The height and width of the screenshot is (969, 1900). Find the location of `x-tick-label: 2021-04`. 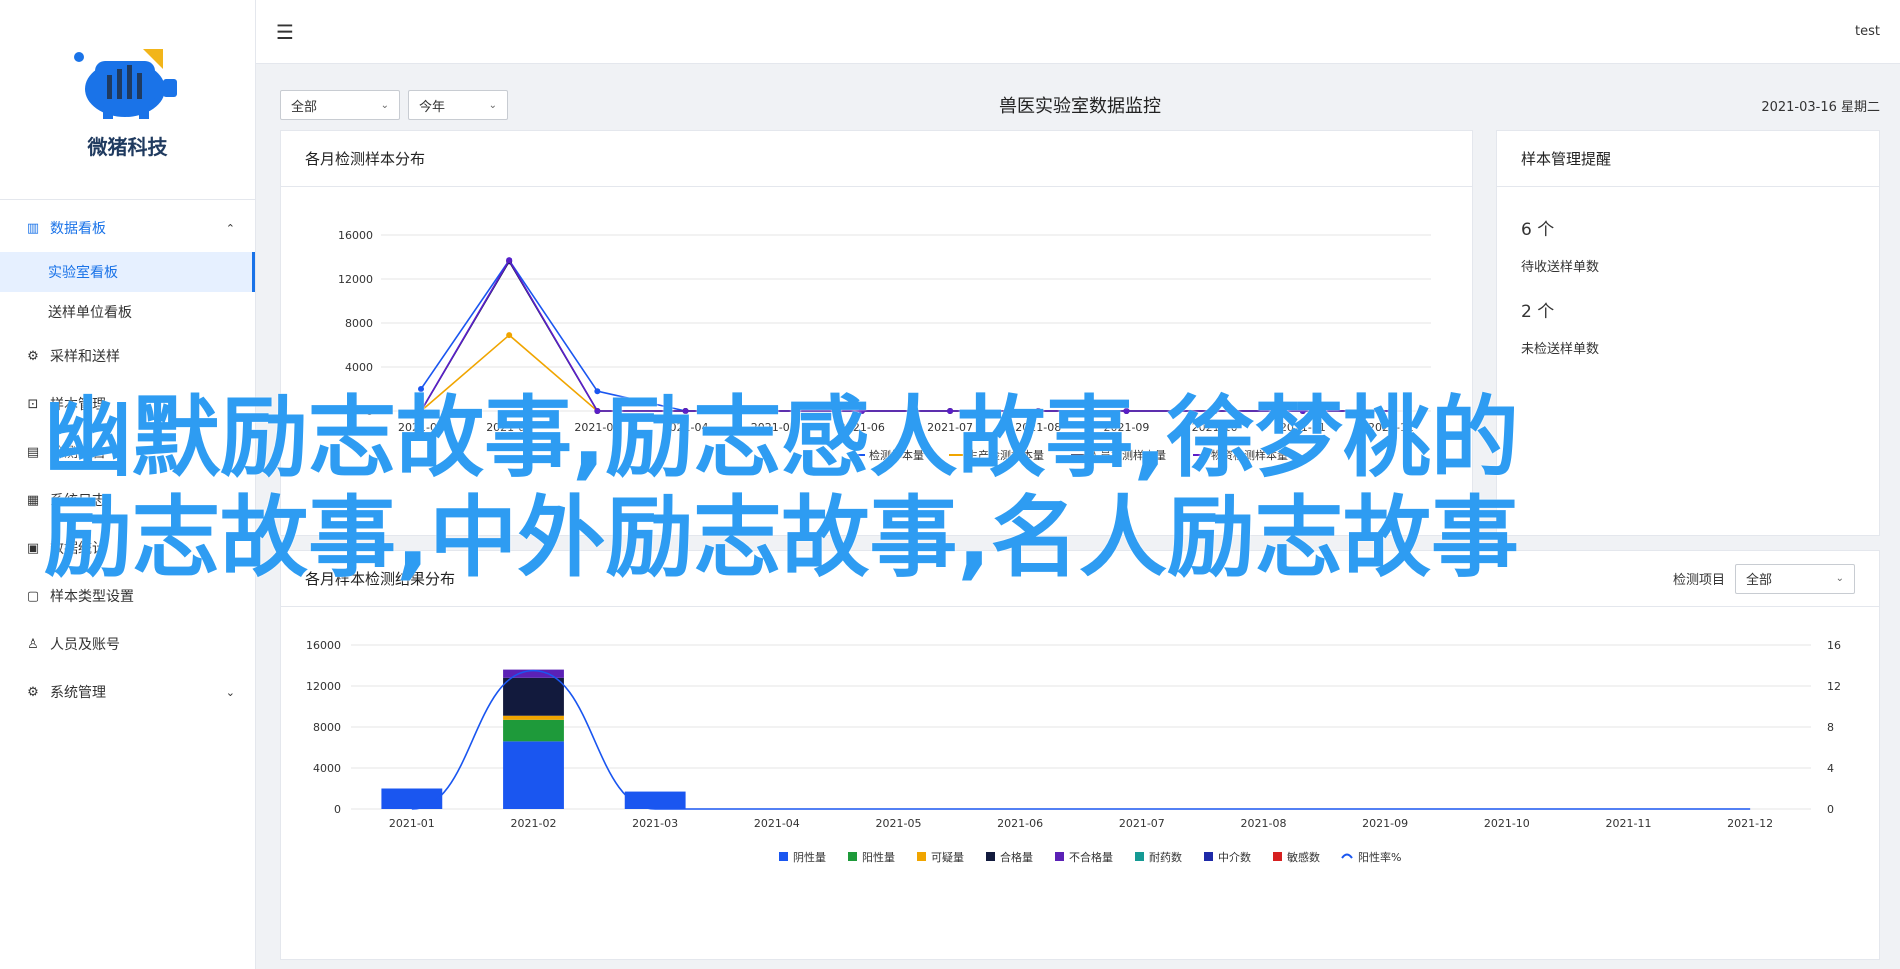

x-tick-label: 2021-04 is located at coordinates (686, 427).